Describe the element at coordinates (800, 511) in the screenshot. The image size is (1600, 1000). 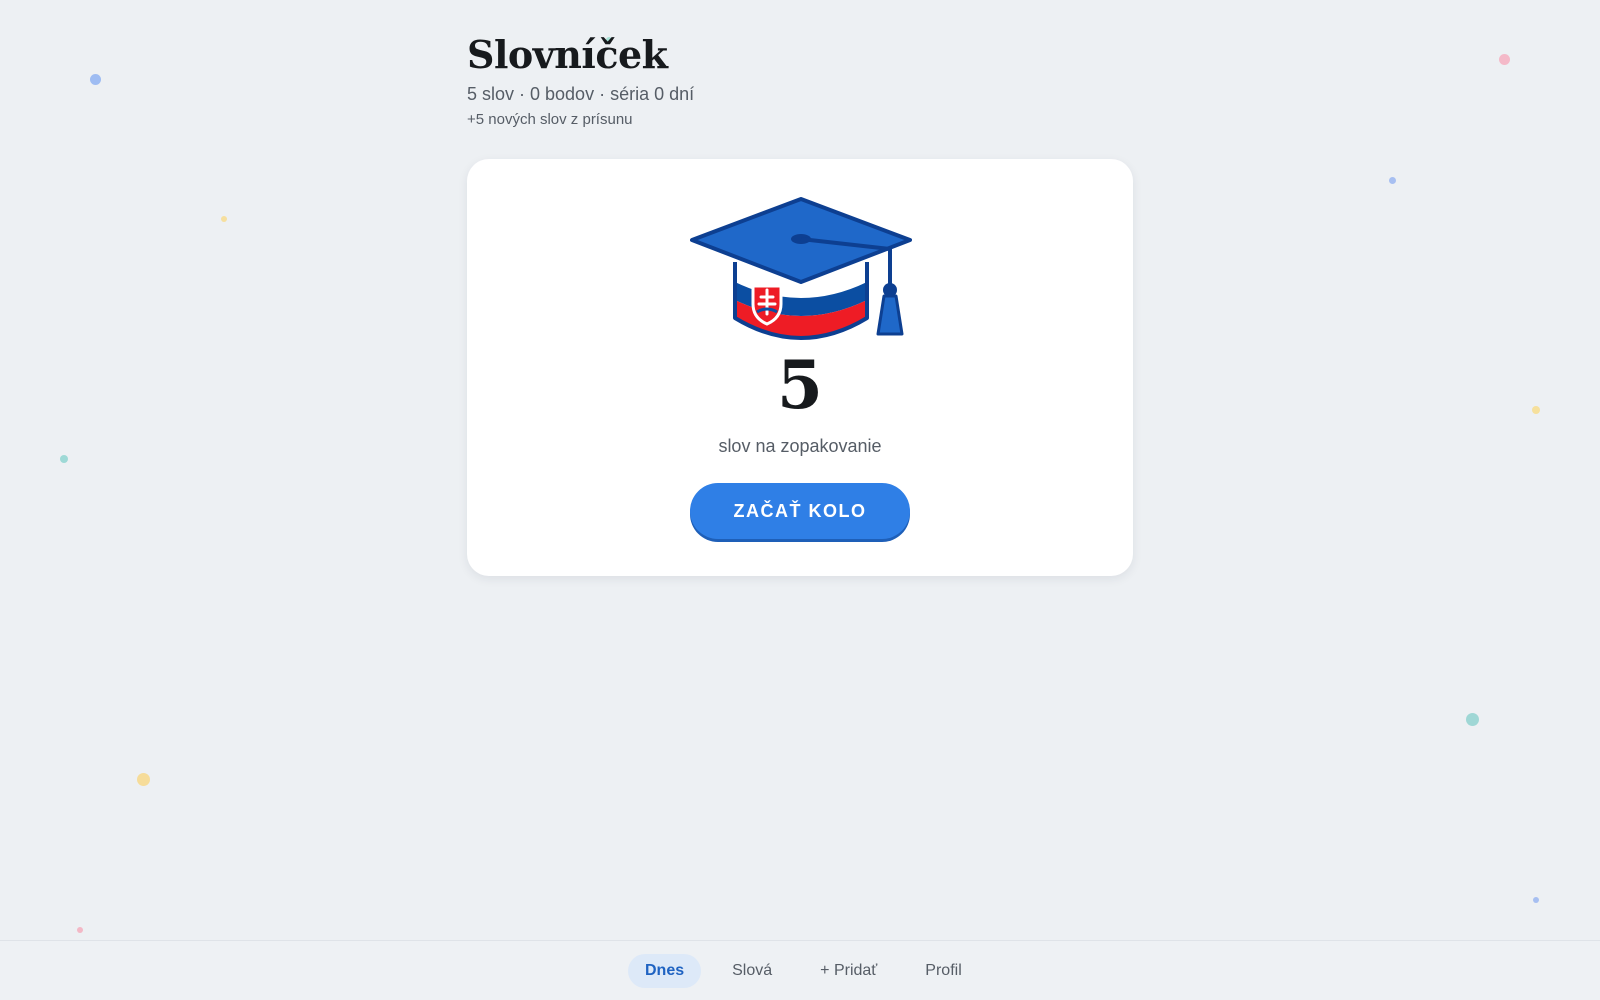
I see `start-round-button: ZAČAŤ KOLO` at that location.